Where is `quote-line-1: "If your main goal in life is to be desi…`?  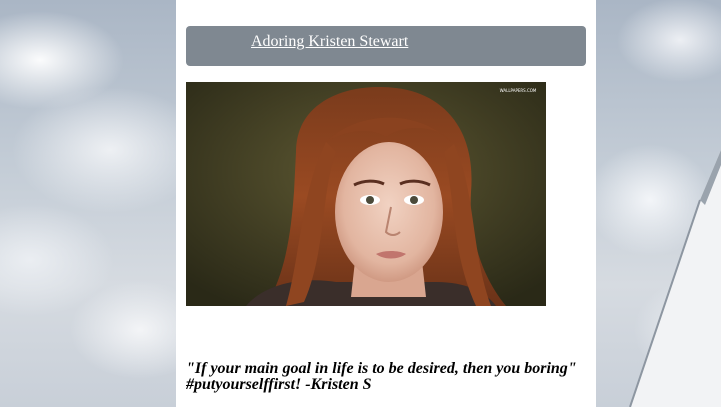
quote-line-1: "If your main goal in life is to be desi… is located at coordinates (381, 368).